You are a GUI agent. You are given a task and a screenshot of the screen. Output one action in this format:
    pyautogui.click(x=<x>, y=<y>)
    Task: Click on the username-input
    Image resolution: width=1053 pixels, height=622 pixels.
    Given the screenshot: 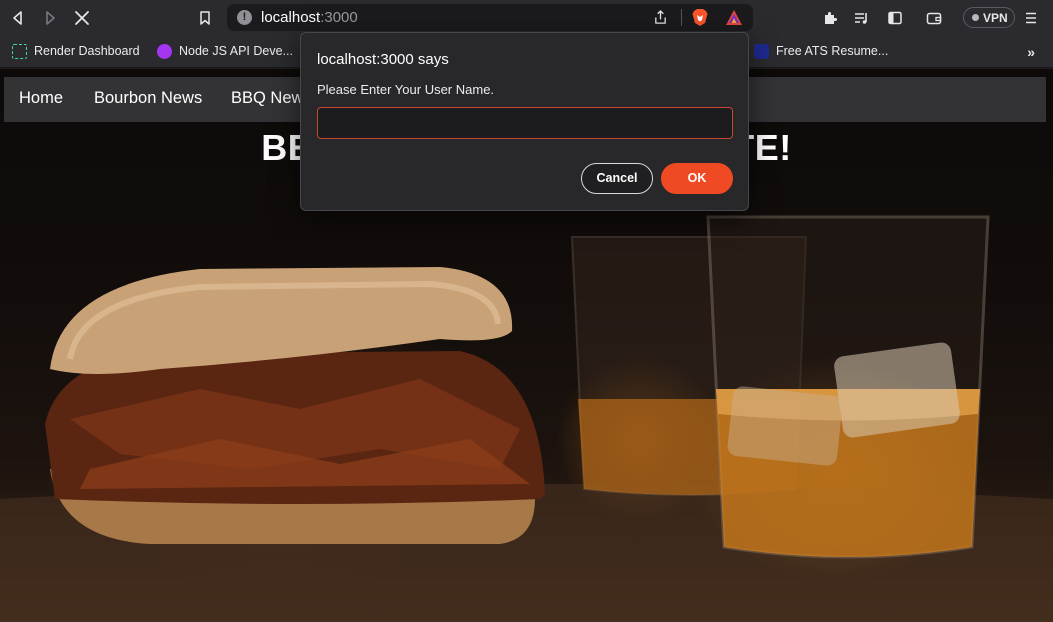 What is the action you would take?
    pyautogui.click(x=525, y=123)
    